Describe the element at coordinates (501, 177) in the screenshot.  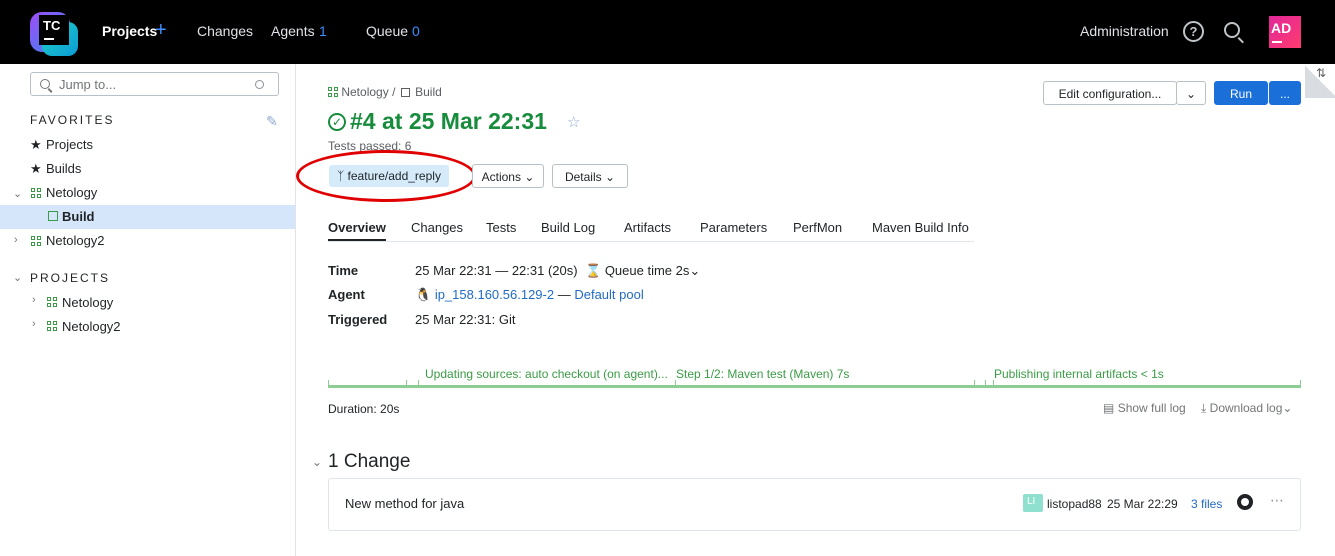
I see `actions-label: Actions` at that location.